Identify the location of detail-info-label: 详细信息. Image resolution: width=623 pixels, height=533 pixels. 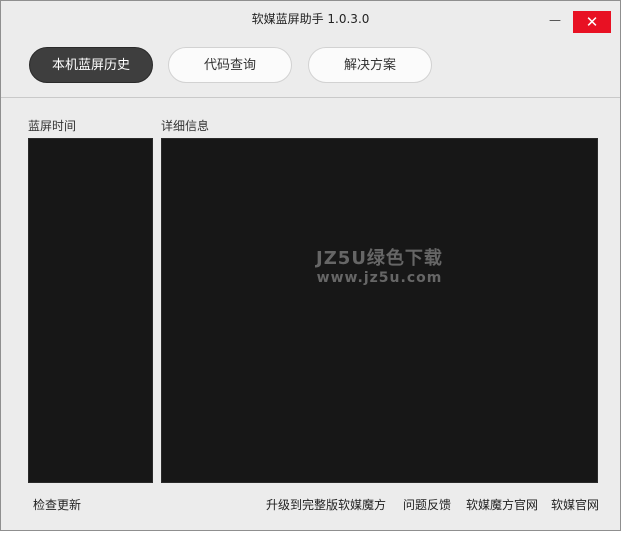
(185, 126).